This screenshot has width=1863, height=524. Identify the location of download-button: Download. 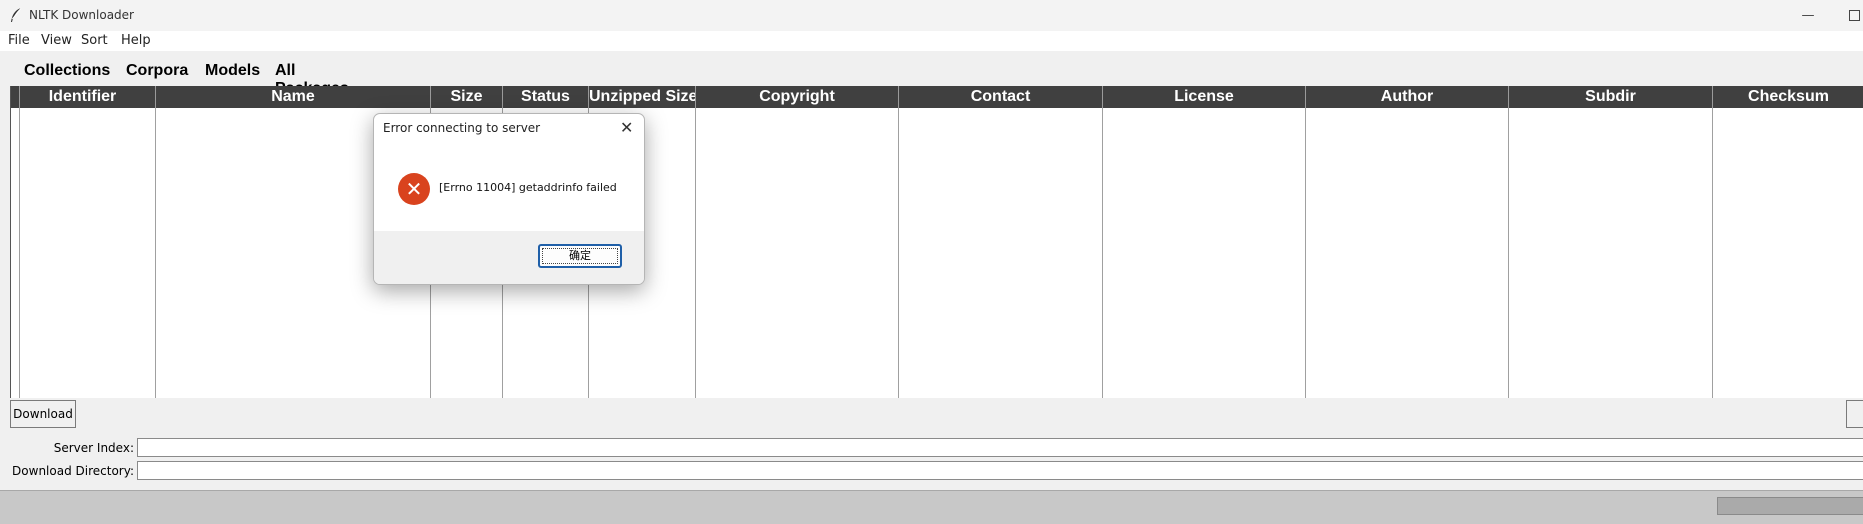
(43, 414).